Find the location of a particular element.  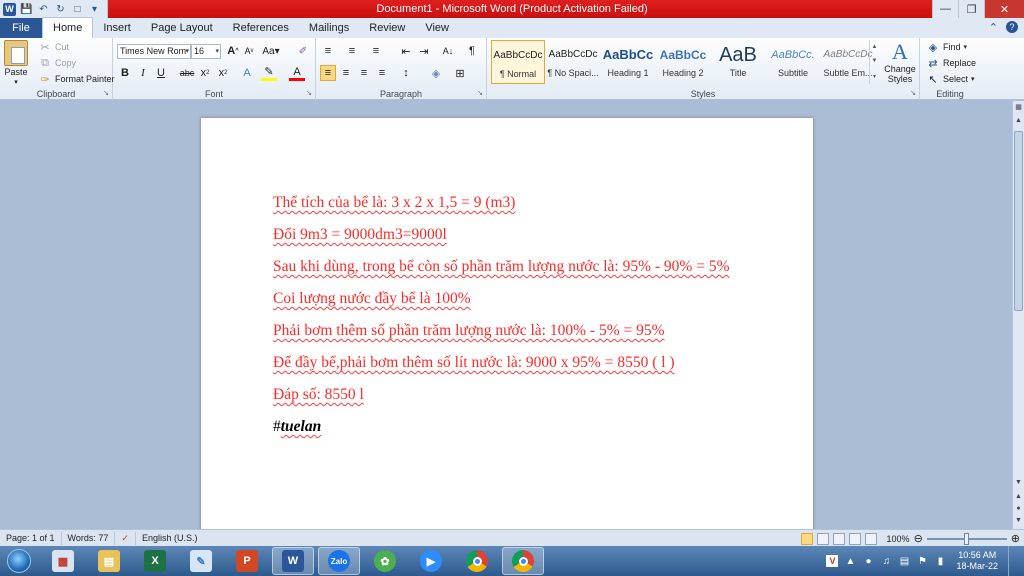

full-screen-reading-view-icon is located at coordinates (822, 538).